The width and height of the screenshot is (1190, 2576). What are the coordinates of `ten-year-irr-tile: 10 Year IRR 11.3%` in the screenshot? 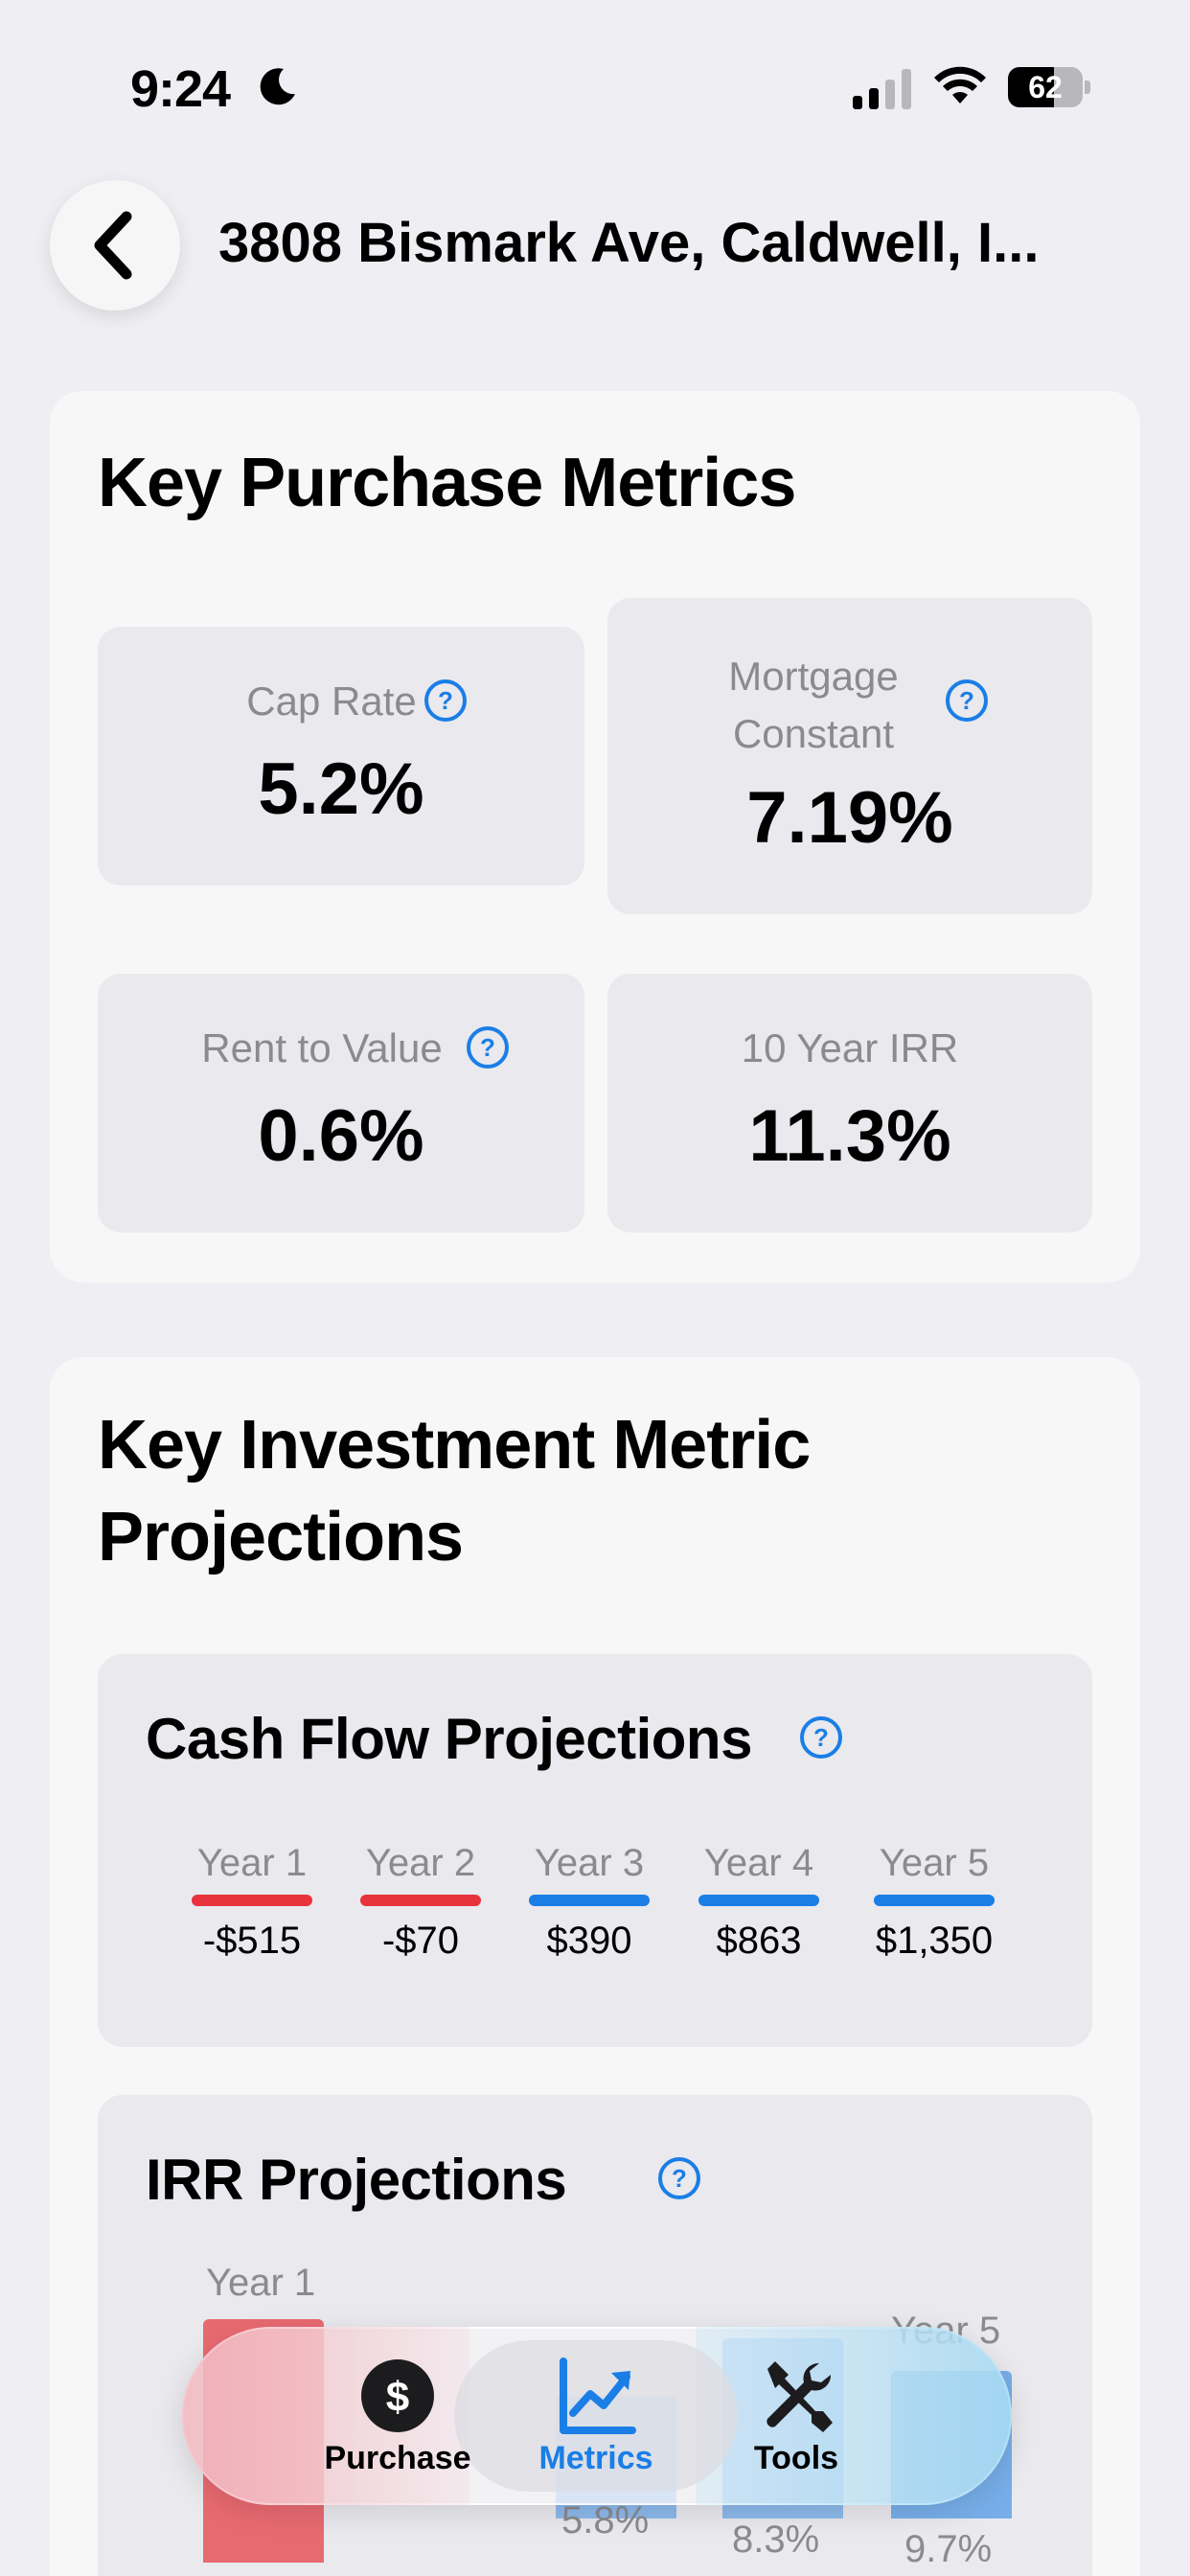 It's located at (850, 1103).